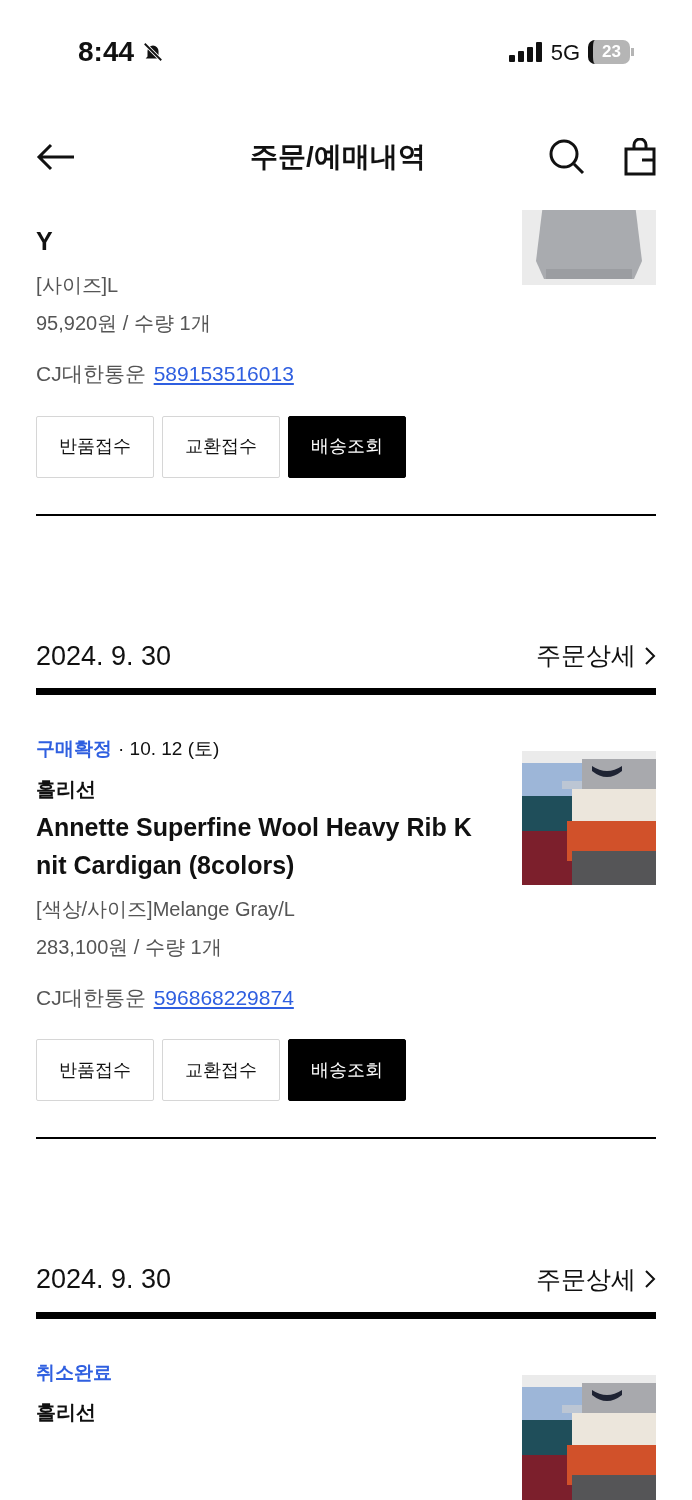 The width and height of the screenshot is (692, 1500). What do you see at coordinates (129, 947) in the screenshot?
I see `price-quantity: 283,100원 / 수량 1개` at bounding box center [129, 947].